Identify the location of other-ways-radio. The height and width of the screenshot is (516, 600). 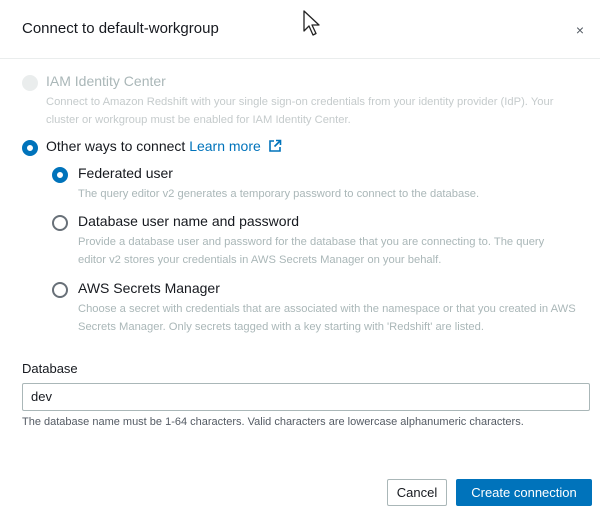
(30, 148).